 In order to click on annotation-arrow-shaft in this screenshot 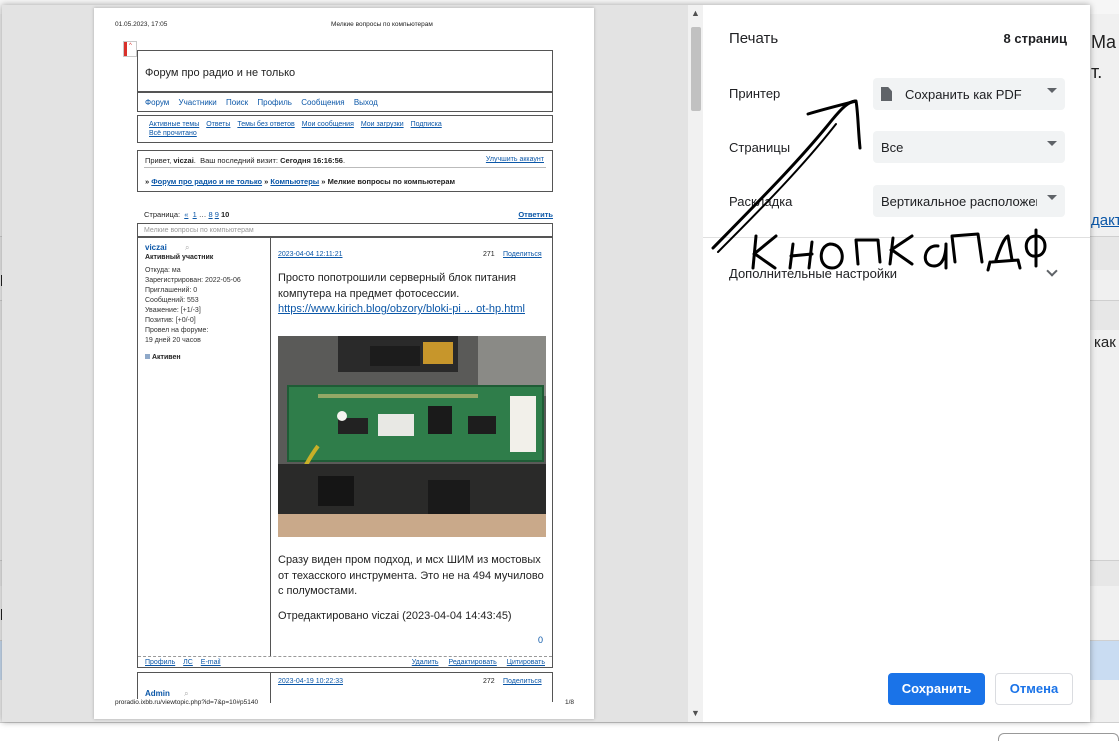, I will do `click(784, 174)`.